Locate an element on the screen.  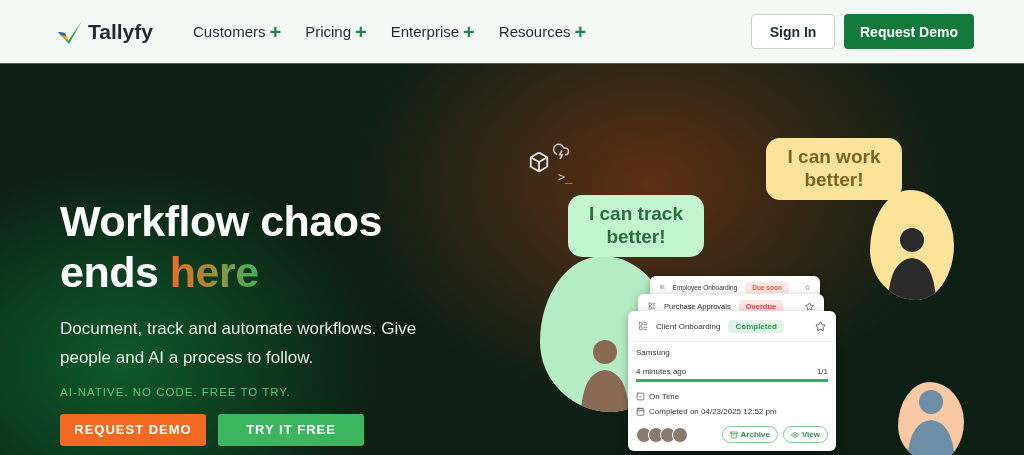
nav-menu-item: Customers + is located at coordinates (237, 31).